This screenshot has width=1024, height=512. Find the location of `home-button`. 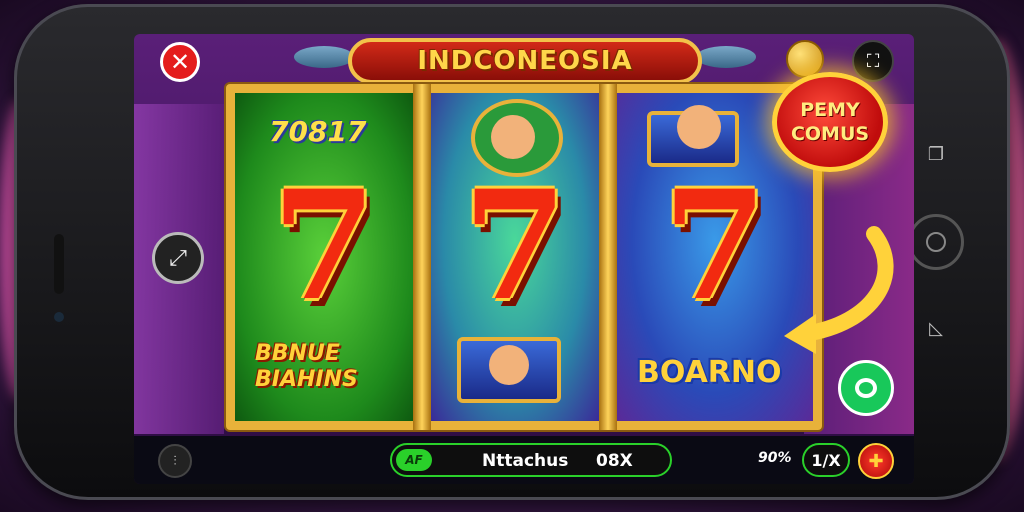

home-button is located at coordinates (936, 242).